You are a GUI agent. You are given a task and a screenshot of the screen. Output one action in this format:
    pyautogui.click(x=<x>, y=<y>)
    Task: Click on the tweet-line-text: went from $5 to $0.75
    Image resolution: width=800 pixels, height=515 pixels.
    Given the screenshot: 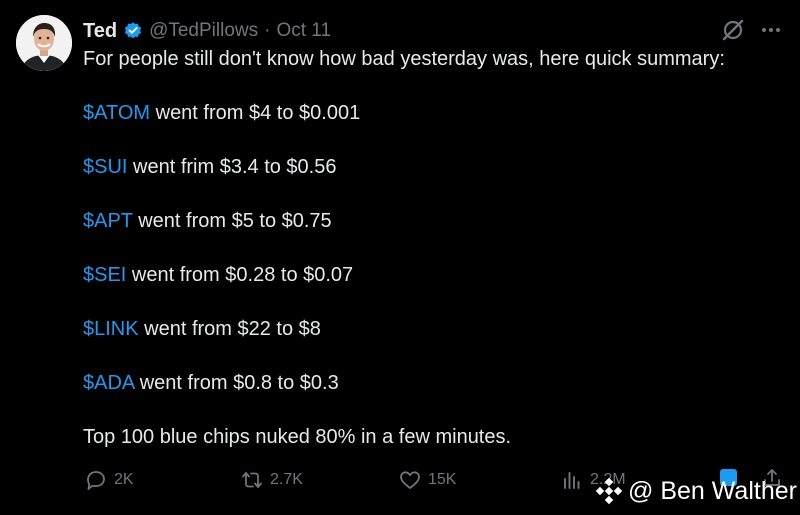 What is the action you would take?
    pyautogui.click(x=232, y=221)
    